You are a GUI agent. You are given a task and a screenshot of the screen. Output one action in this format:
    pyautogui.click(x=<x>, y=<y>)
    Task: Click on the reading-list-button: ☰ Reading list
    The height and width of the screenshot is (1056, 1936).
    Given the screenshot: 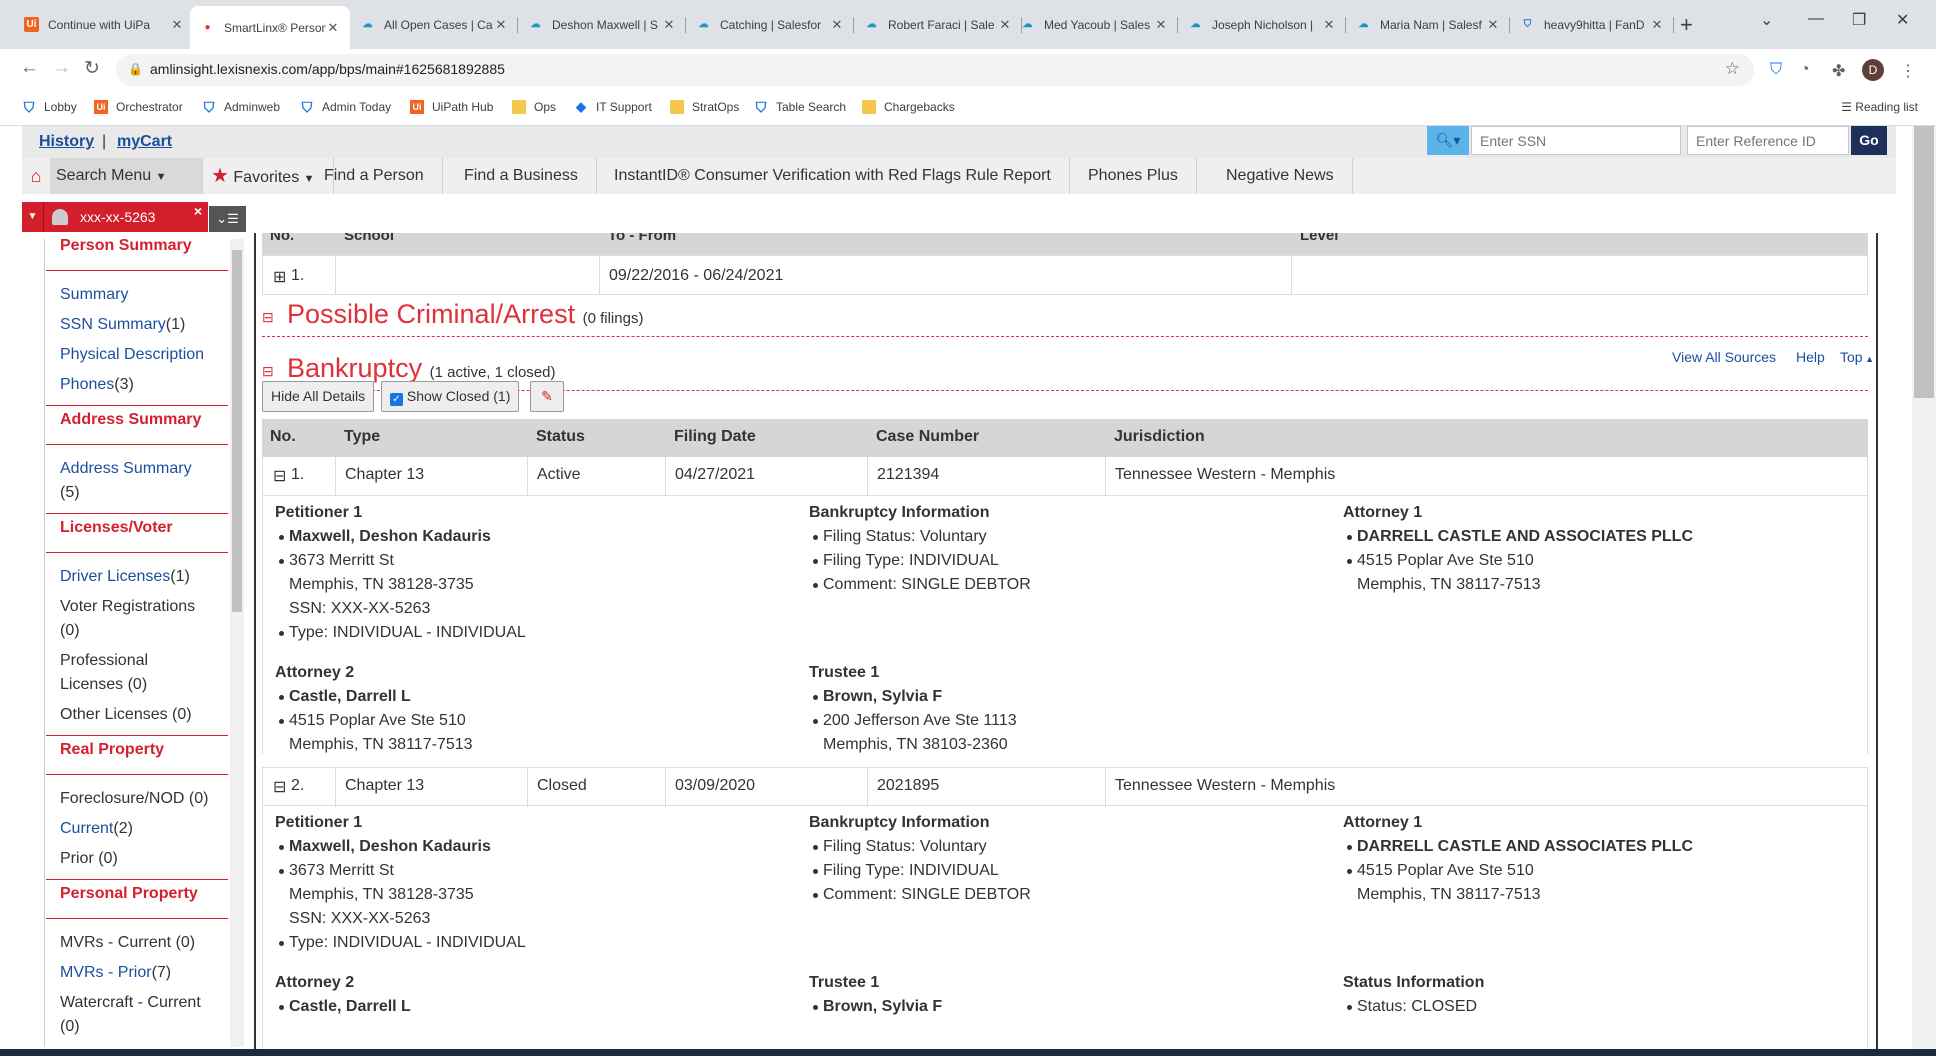 What is the action you would take?
    pyautogui.click(x=1879, y=107)
    